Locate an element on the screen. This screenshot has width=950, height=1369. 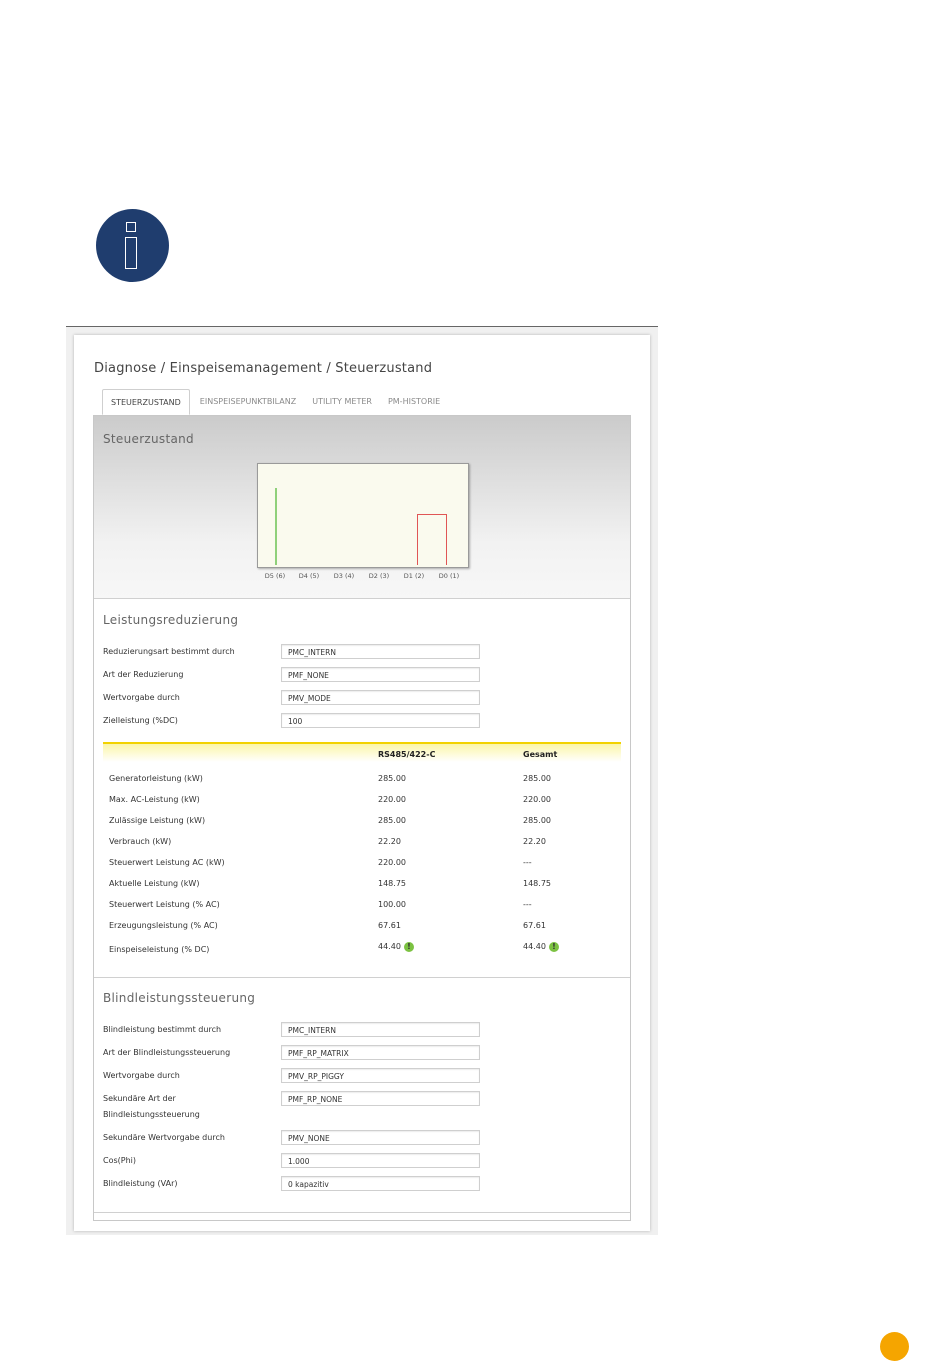
row-label: Erzeugungsleistung (% AC) is located at coordinates (163, 925).